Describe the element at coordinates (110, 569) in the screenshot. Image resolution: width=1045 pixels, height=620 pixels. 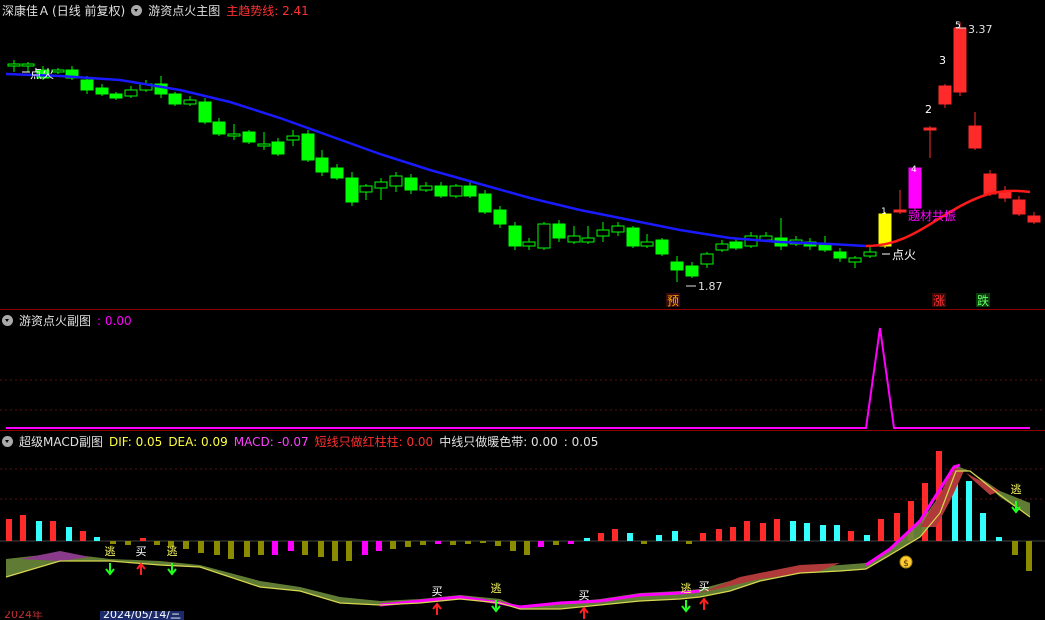
I see `sell-arrow-icon` at that location.